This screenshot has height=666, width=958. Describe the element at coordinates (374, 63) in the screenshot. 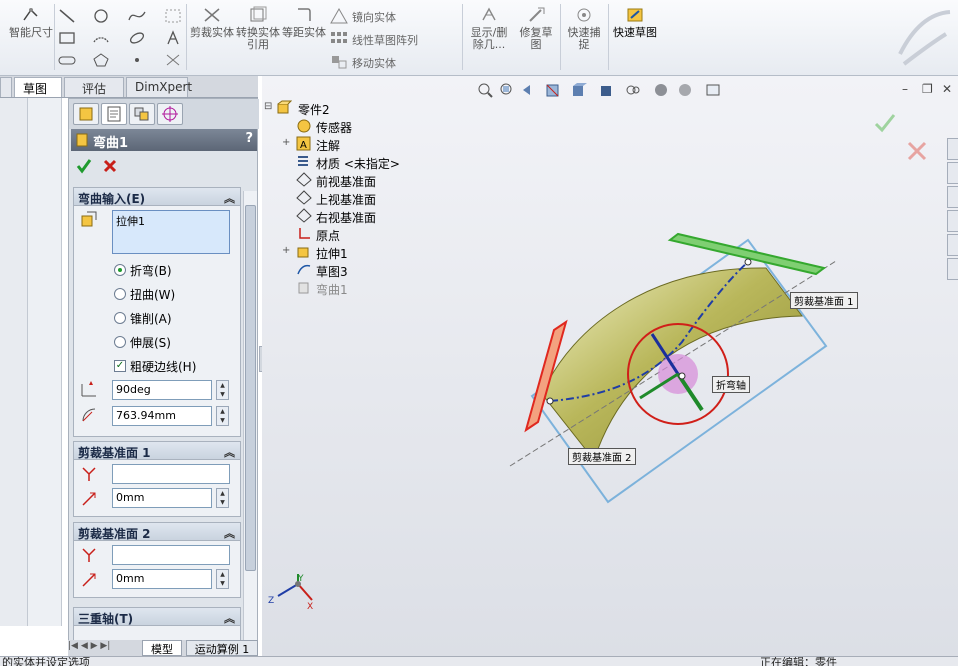

I see `move-entities-button: 移动实体` at that location.